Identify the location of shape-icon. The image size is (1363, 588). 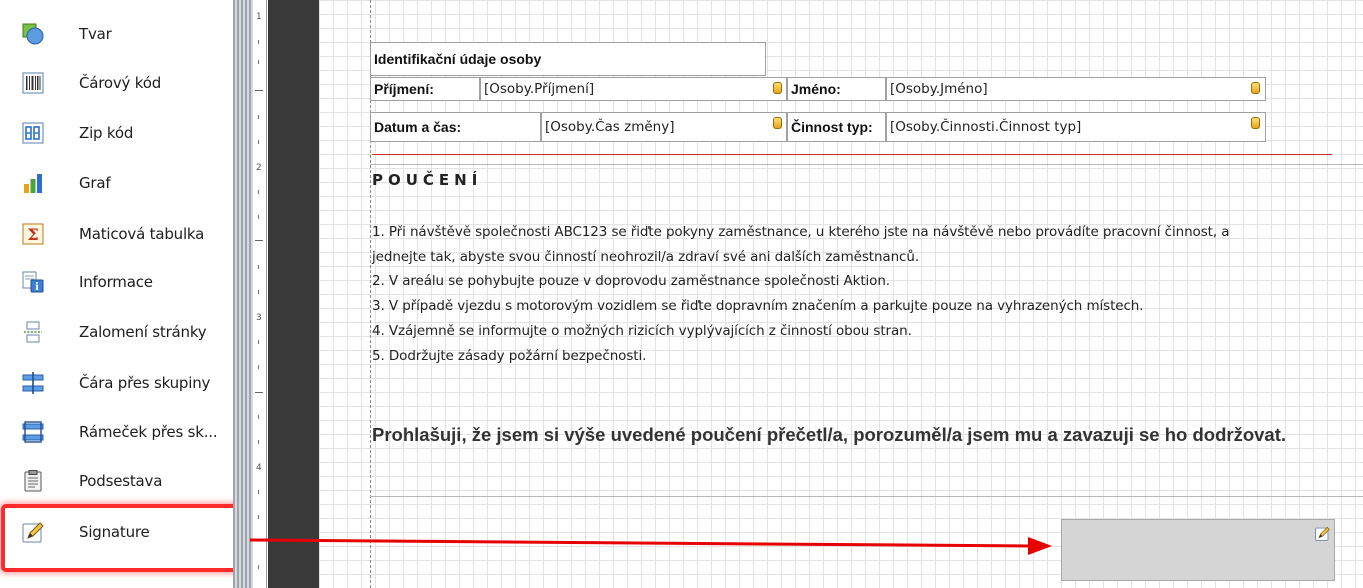
(33, 34).